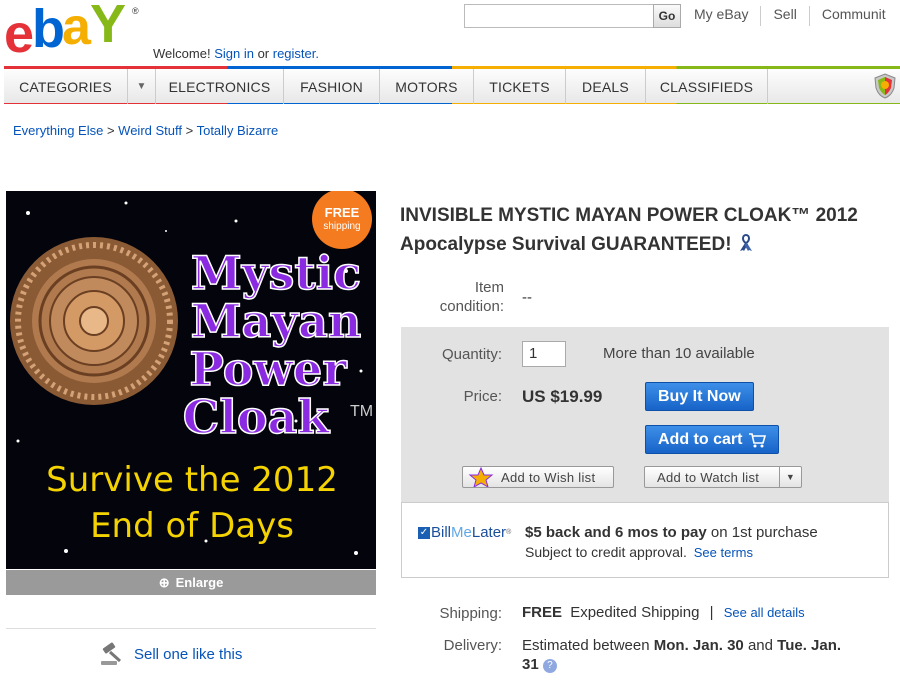 Image resolution: width=900 pixels, height=682 pixels. Describe the element at coordinates (276, 273) in the screenshot. I see `art-line-mystic: Mystic` at that location.